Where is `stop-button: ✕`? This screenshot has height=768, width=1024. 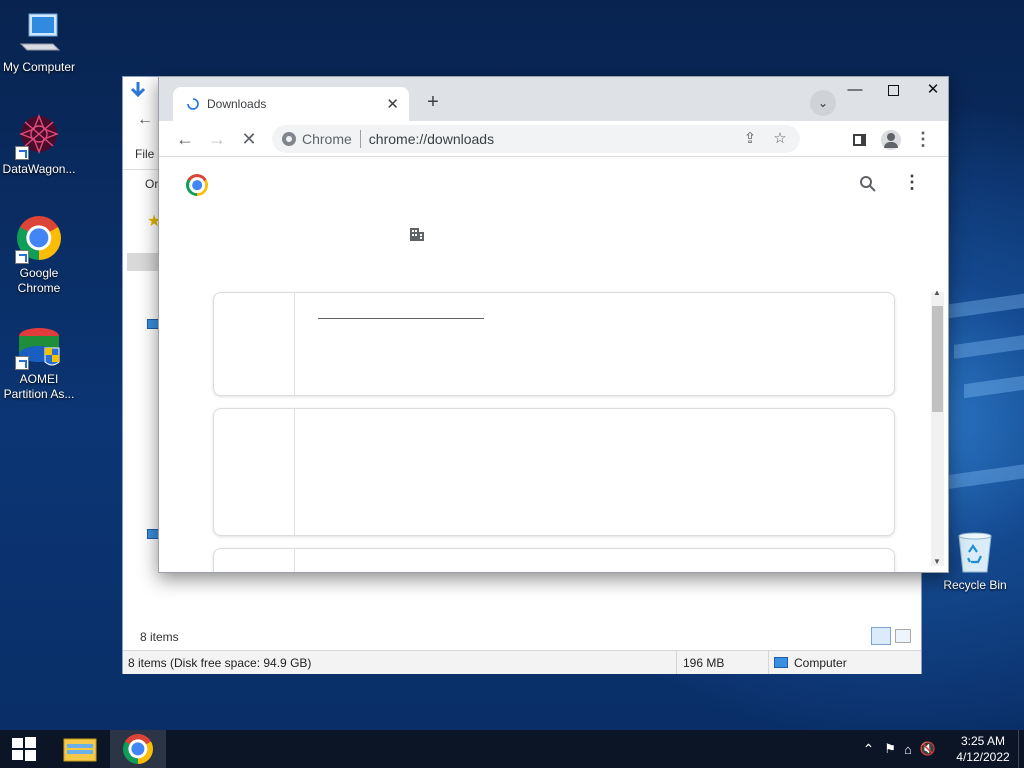
stop-button: ✕ is located at coordinates (249, 139).